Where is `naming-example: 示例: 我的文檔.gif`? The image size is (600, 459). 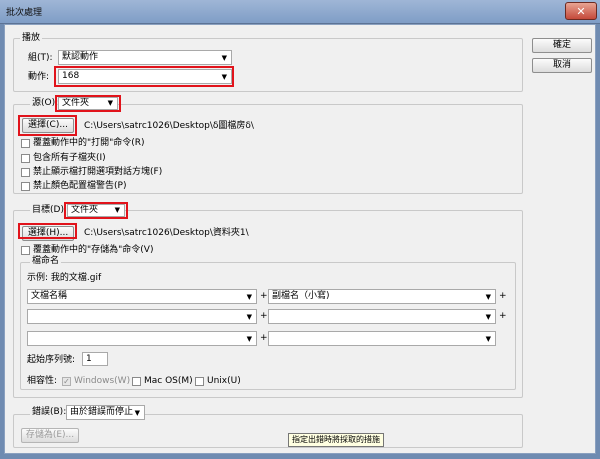 naming-example: 示例: 我的文檔.gif is located at coordinates (64, 278).